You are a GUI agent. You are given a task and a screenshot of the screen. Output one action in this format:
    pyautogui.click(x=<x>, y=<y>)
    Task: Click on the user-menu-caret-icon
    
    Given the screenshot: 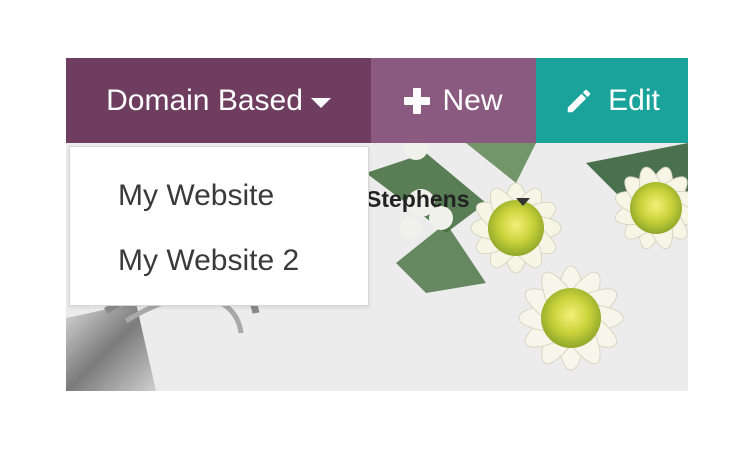 What is the action you would take?
    pyautogui.click(x=523, y=202)
    